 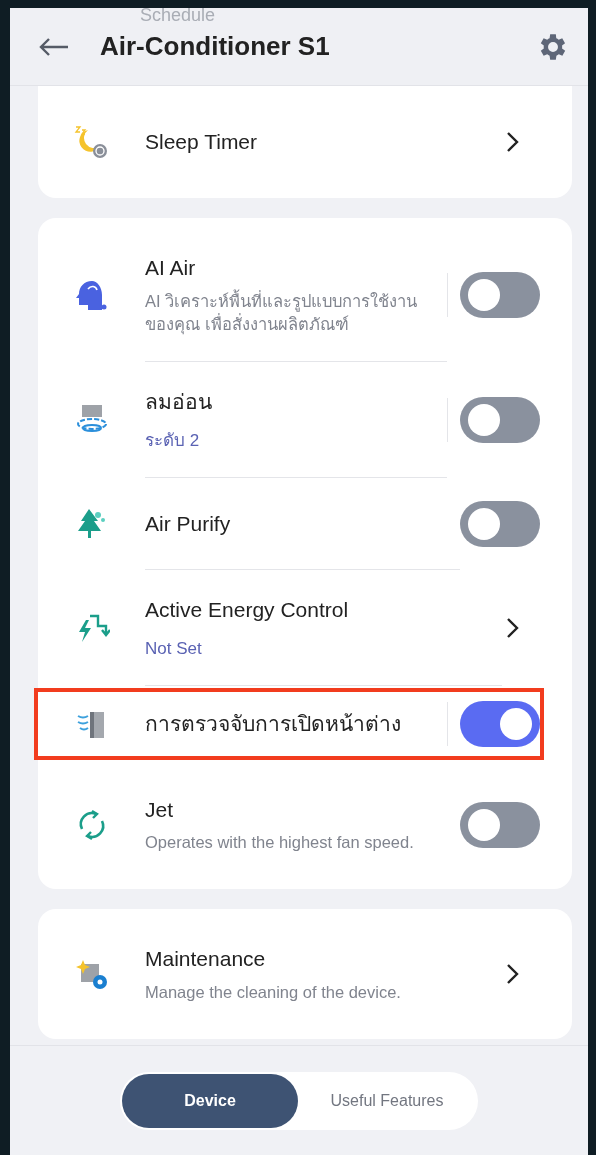 What do you see at coordinates (173, 440) in the screenshot?
I see `feature-value: ระดับ 2` at bounding box center [173, 440].